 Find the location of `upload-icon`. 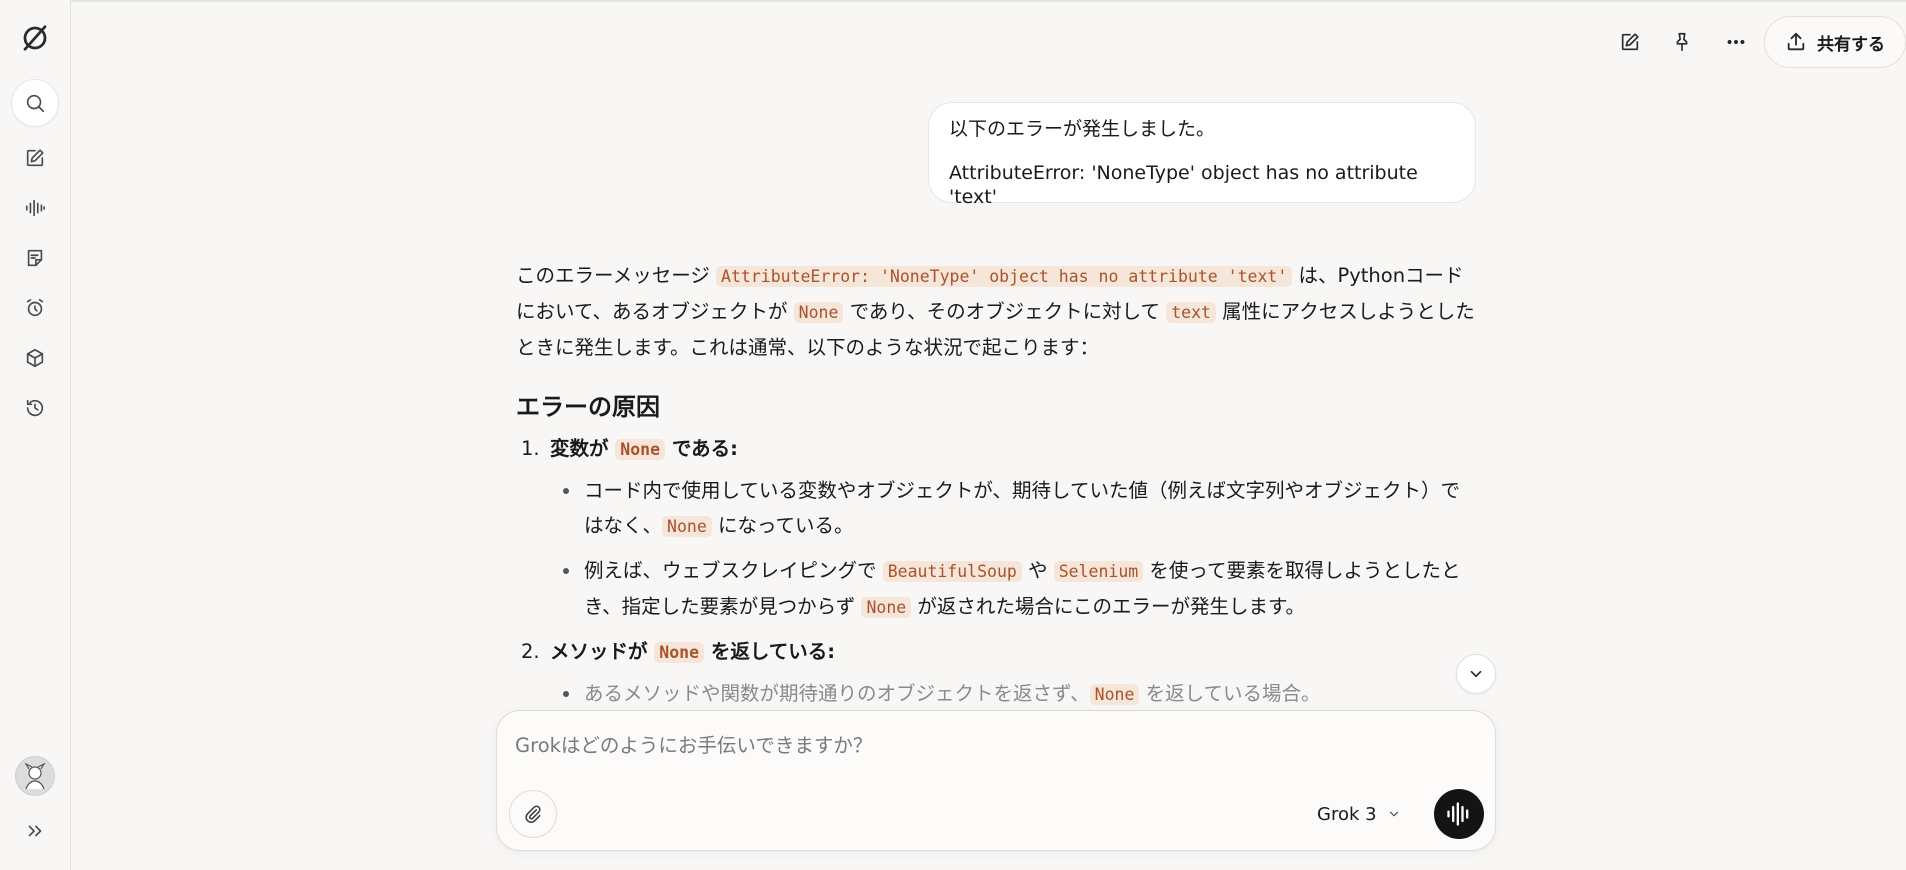

upload-icon is located at coordinates (1796, 41).